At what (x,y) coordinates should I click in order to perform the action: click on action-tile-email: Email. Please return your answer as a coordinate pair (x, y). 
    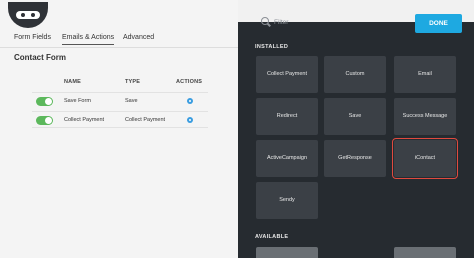
    Looking at the image, I should click on (425, 74).